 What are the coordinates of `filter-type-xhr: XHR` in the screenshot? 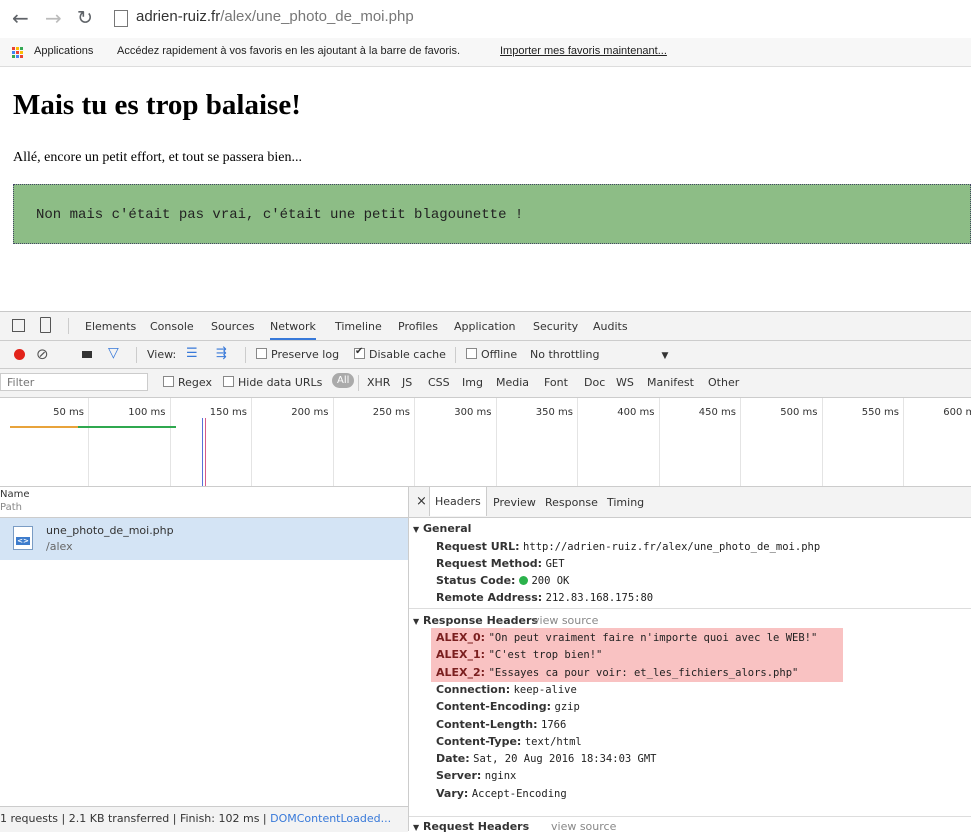 It's located at (378, 382).